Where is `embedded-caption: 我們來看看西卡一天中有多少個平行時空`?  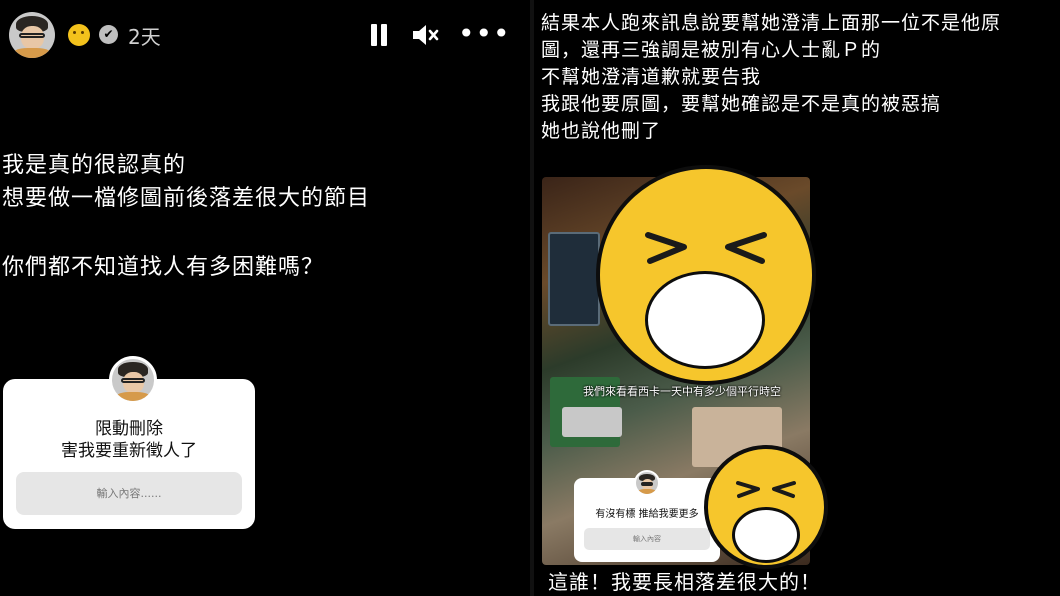
embedded-caption: 我們來看看西卡一天中有多少個平行時空 is located at coordinates (682, 391).